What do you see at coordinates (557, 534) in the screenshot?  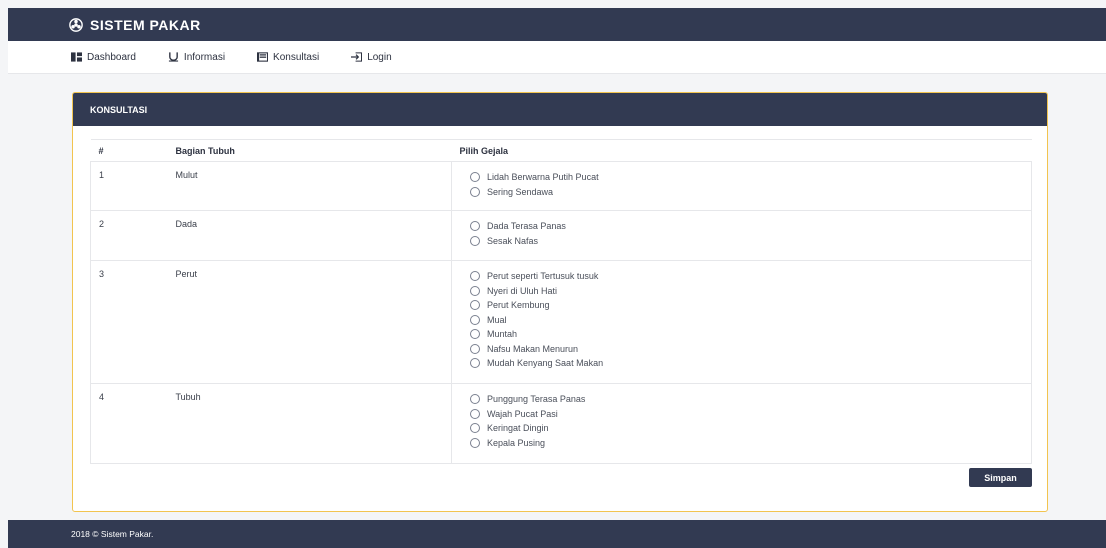 I see `footer: 2018 © Sistem Pakar.` at bounding box center [557, 534].